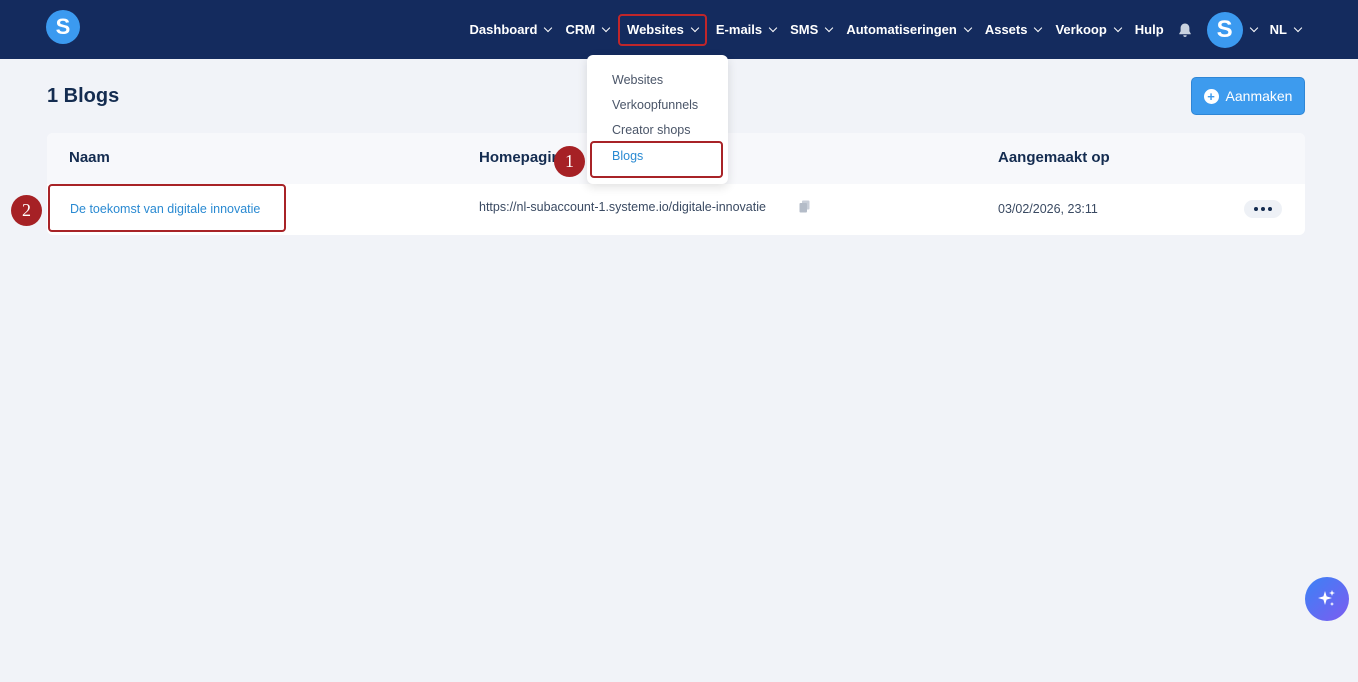 The width and height of the screenshot is (1358, 682). I want to click on nav-crm: CRM, so click(587, 29).